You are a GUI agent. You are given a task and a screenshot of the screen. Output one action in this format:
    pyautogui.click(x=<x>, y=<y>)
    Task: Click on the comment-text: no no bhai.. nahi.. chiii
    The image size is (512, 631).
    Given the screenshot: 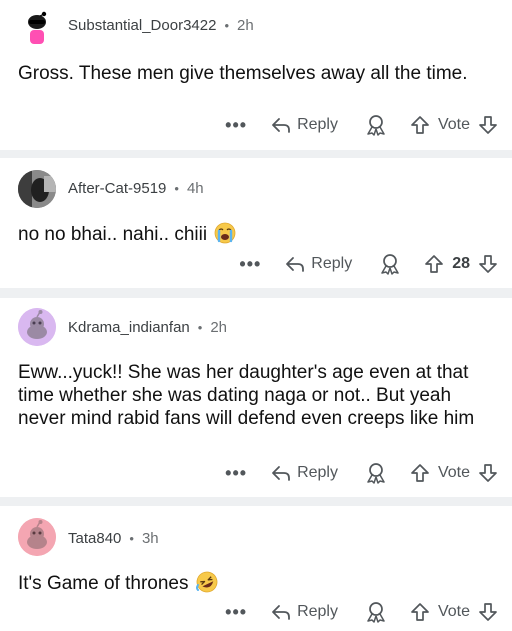 What is the action you would take?
    pyautogui.click(x=113, y=234)
    